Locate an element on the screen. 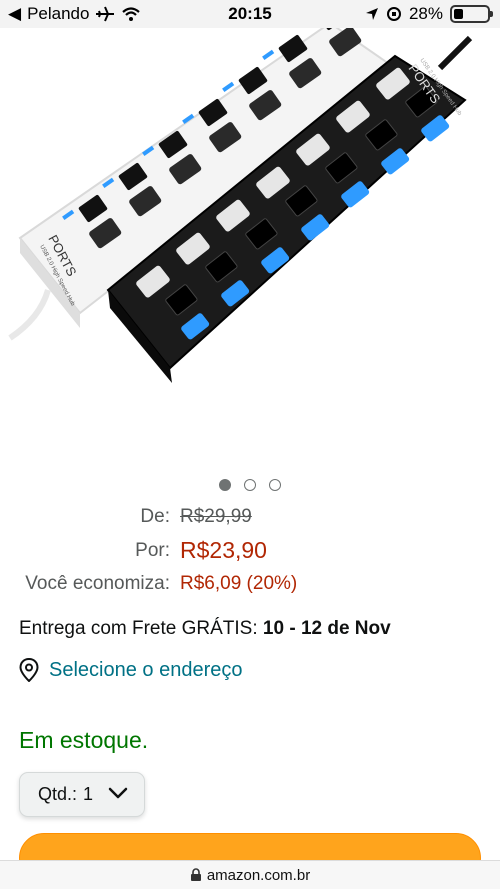 The width and height of the screenshot is (500, 889). battery-percent: 28% is located at coordinates (425, 13).